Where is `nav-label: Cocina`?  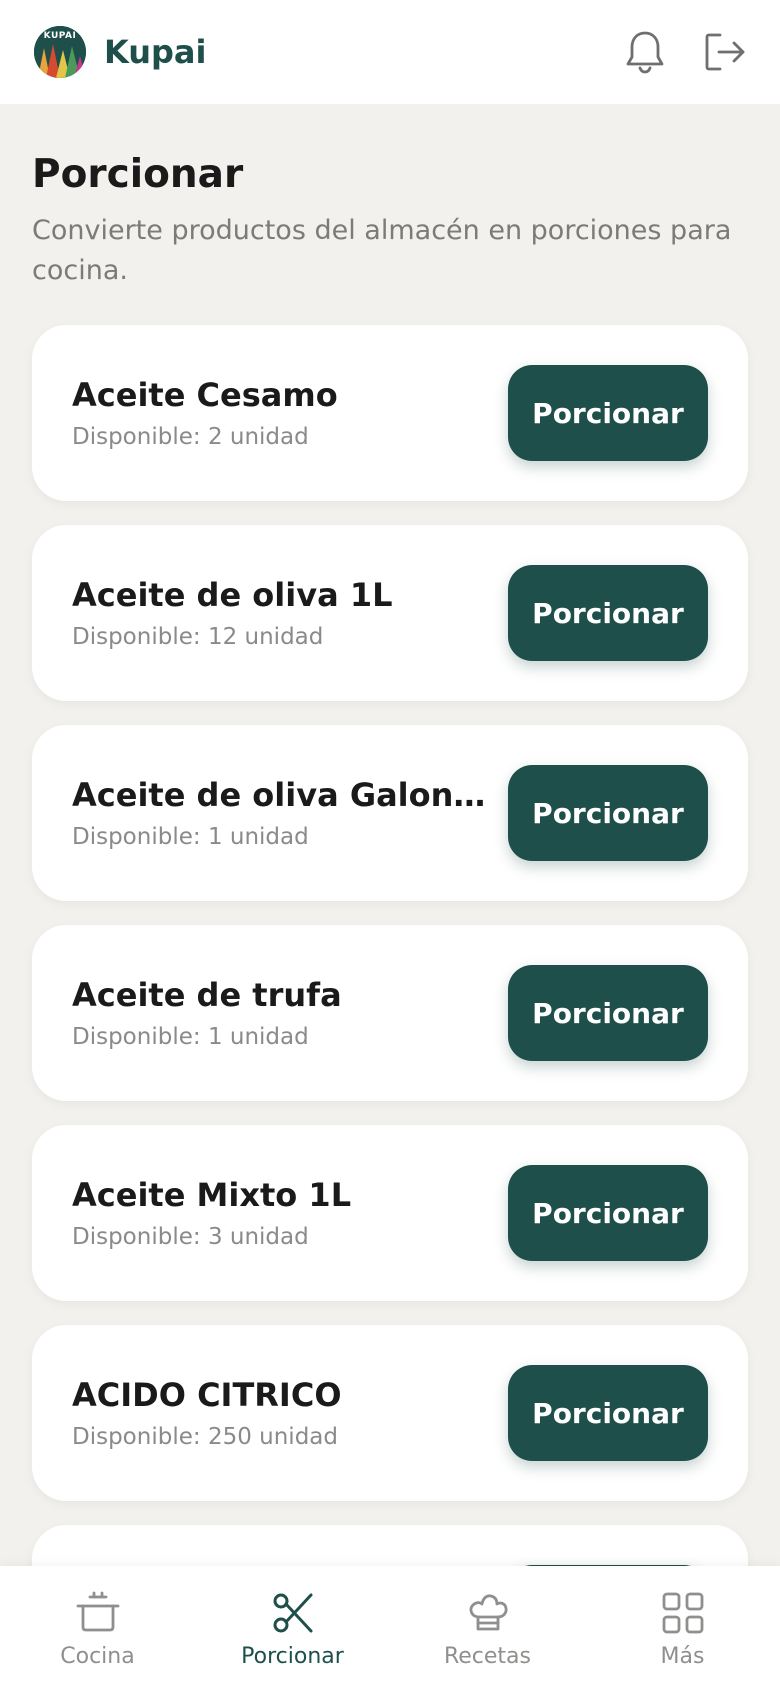 nav-label: Cocina is located at coordinates (97, 1656).